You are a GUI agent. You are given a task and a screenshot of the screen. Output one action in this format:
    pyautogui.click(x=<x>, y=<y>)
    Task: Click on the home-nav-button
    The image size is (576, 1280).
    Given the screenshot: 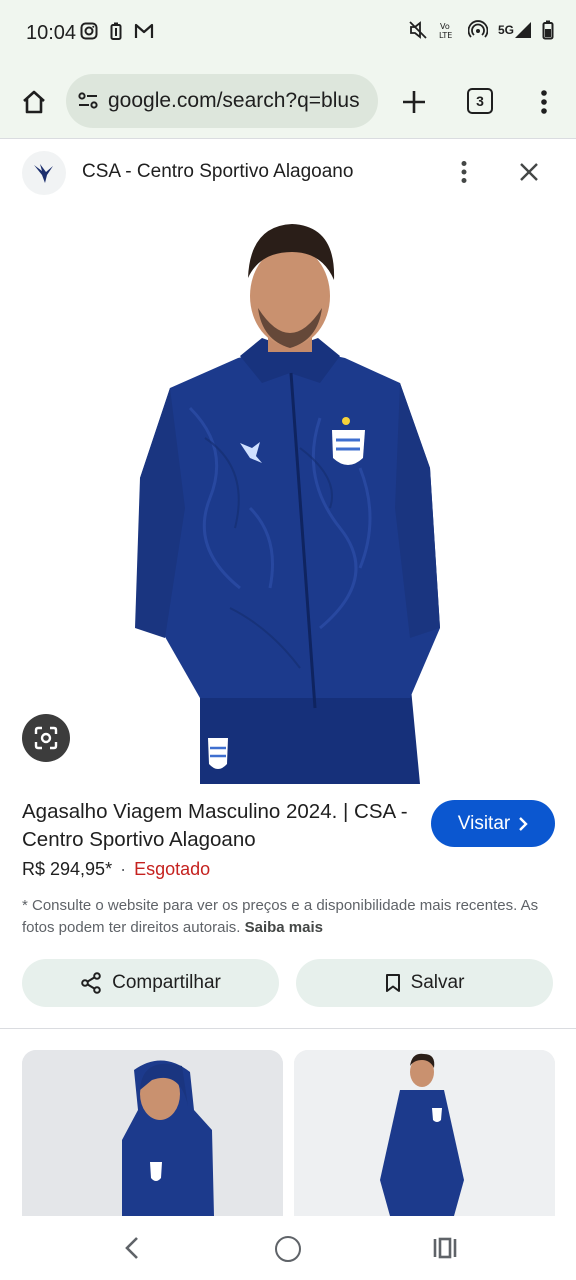 What is the action you would take?
    pyautogui.click(x=288, y=1249)
    